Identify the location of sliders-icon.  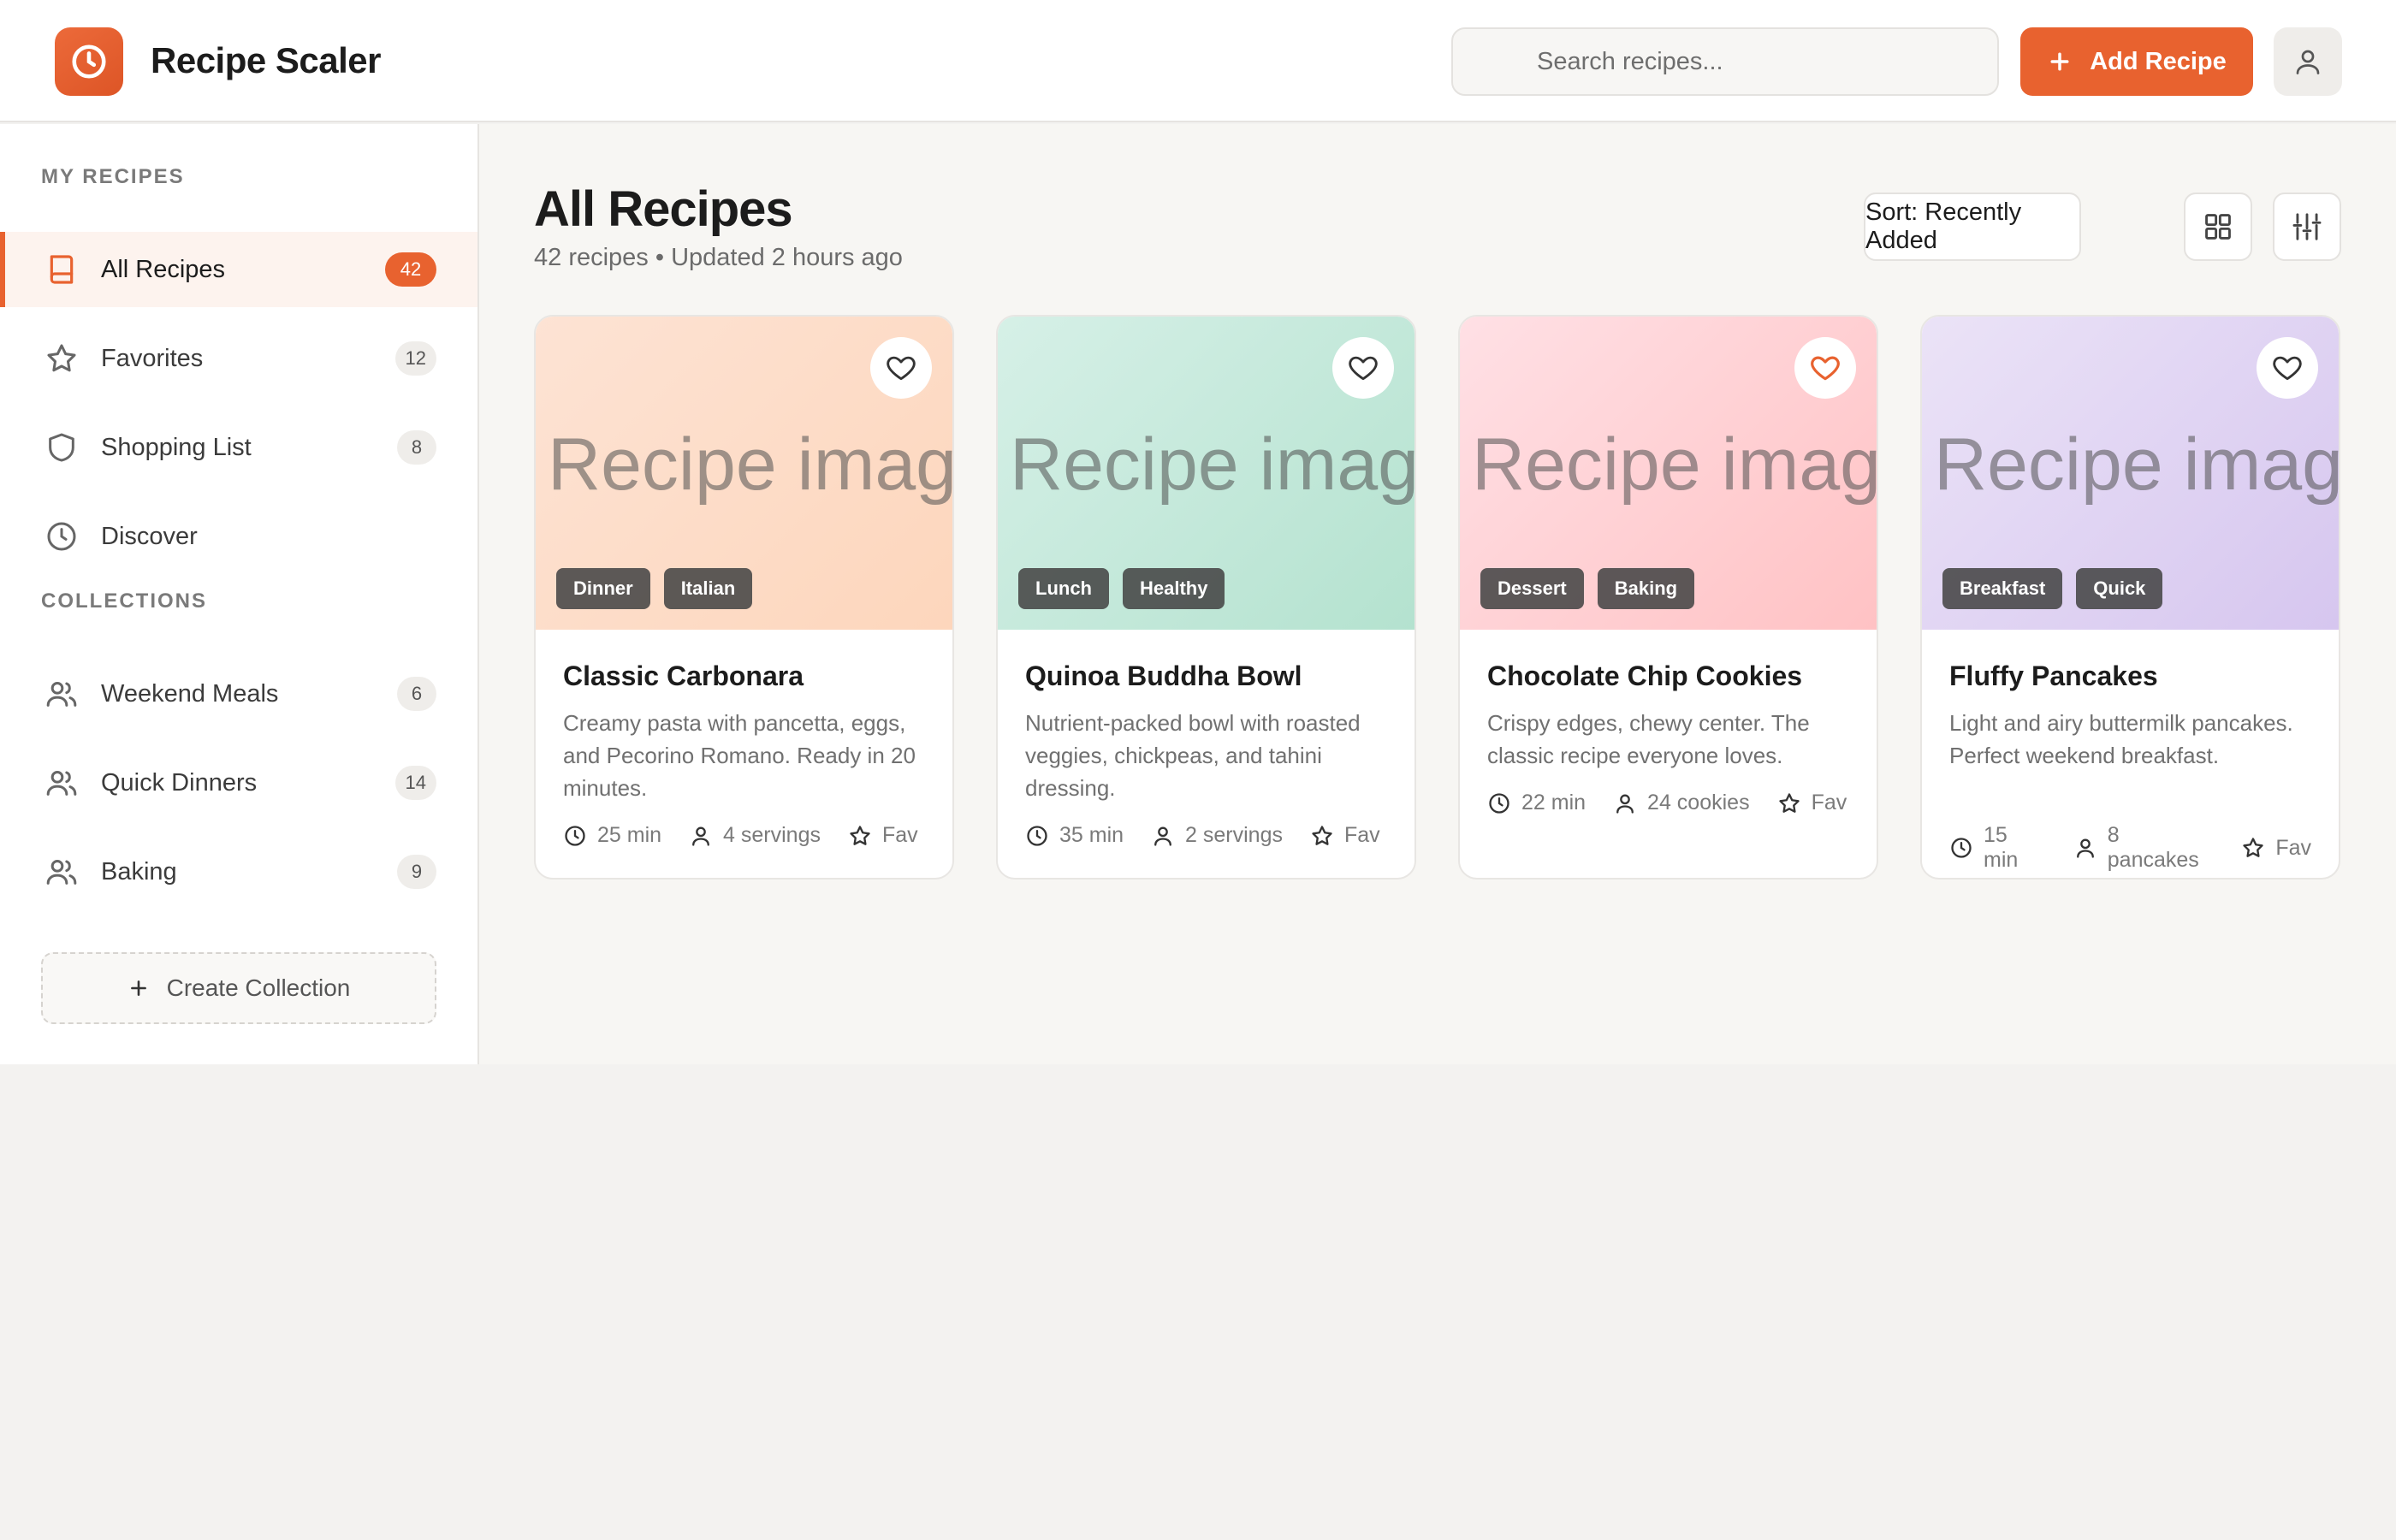
(2307, 226).